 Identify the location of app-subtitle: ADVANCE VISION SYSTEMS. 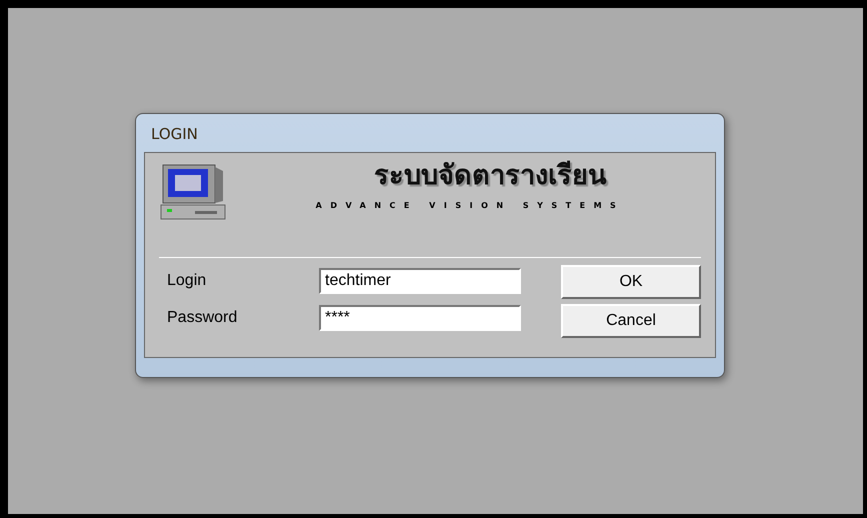
(470, 205).